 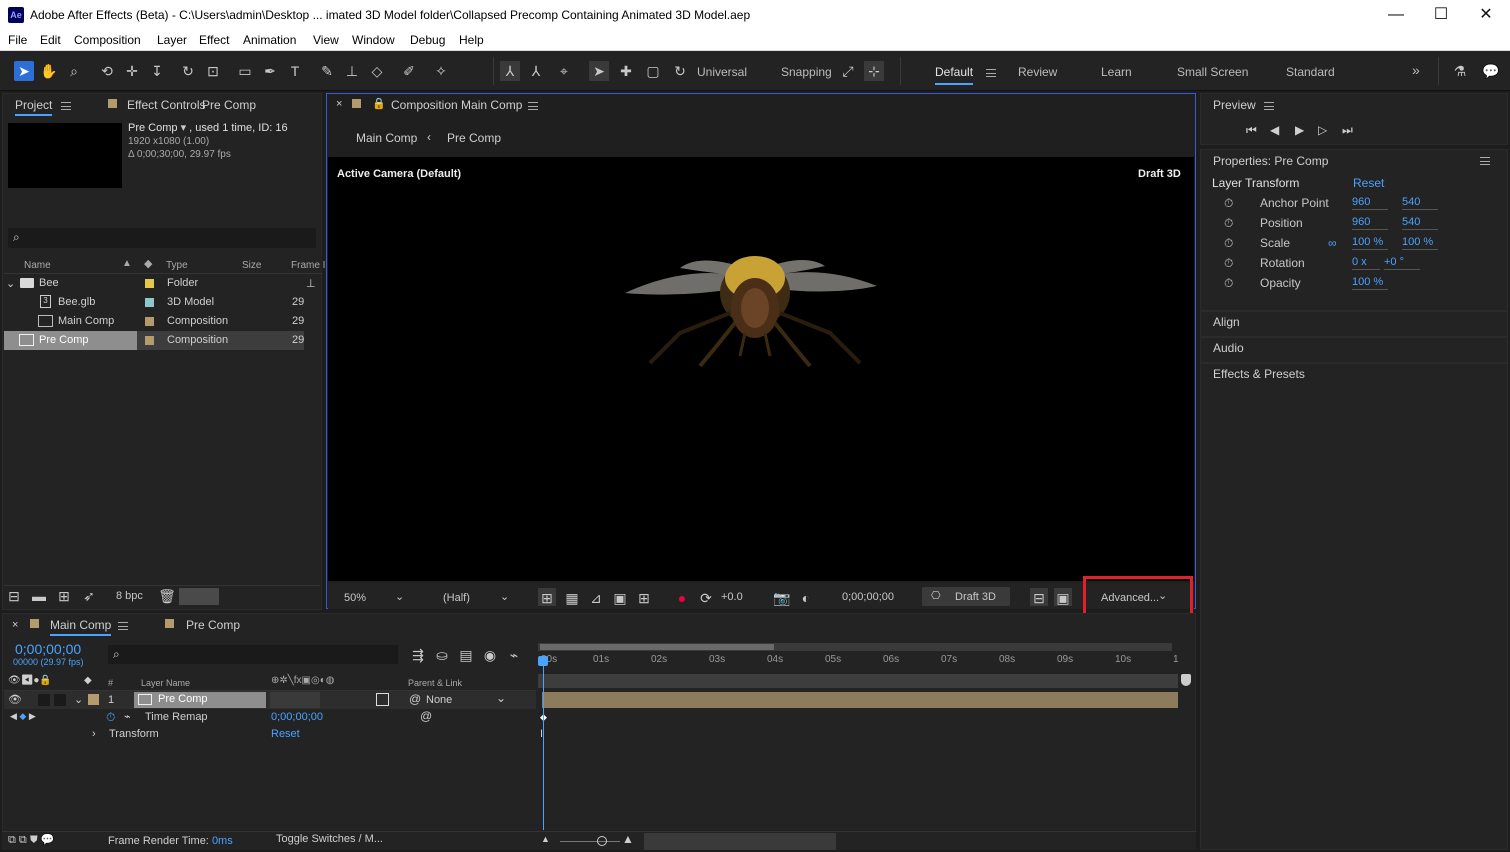 I want to click on 3d-layer-switch, so click(x=382, y=699).